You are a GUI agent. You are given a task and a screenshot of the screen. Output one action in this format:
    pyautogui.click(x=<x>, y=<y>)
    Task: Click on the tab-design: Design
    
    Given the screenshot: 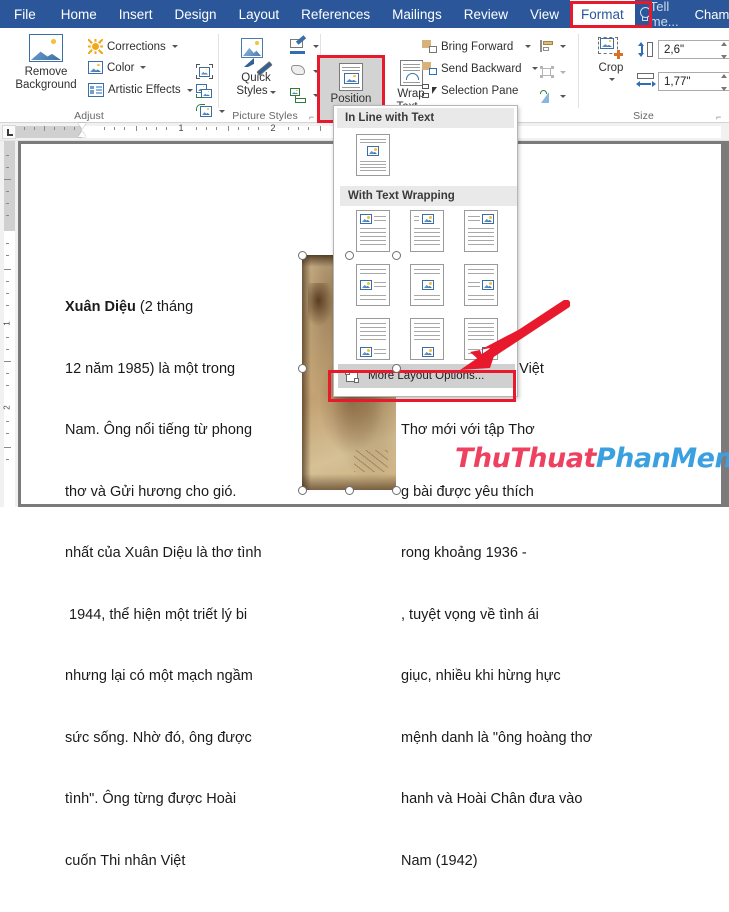 What is the action you would take?
    pyautogui.click(x=196, y=14)
    